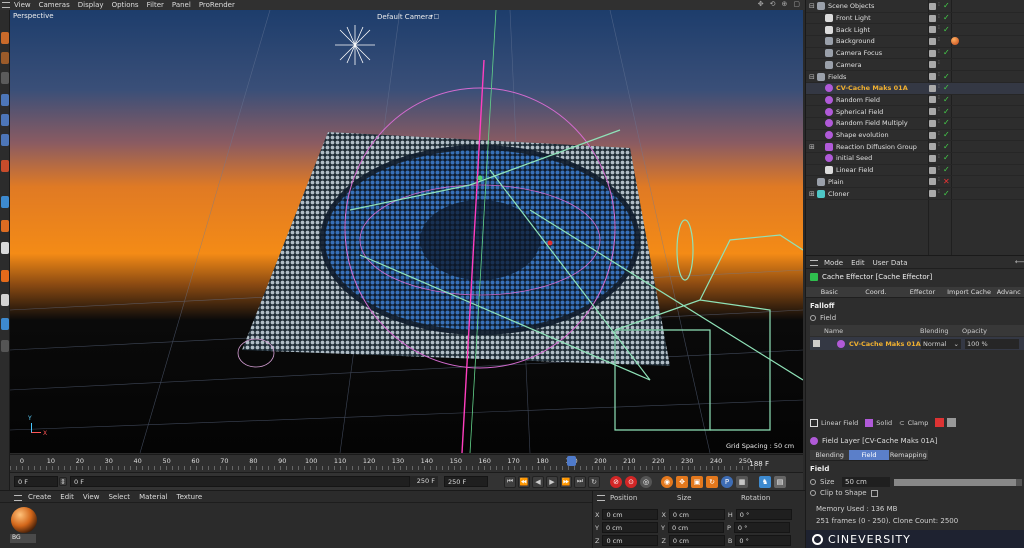 Image resolution: width=1024 pixels, height=548 pixels. What do you see at coordinates (918, 423) in the screenshot?
I see `clamp-tool: Clamp` at bounding box center [918, 423].